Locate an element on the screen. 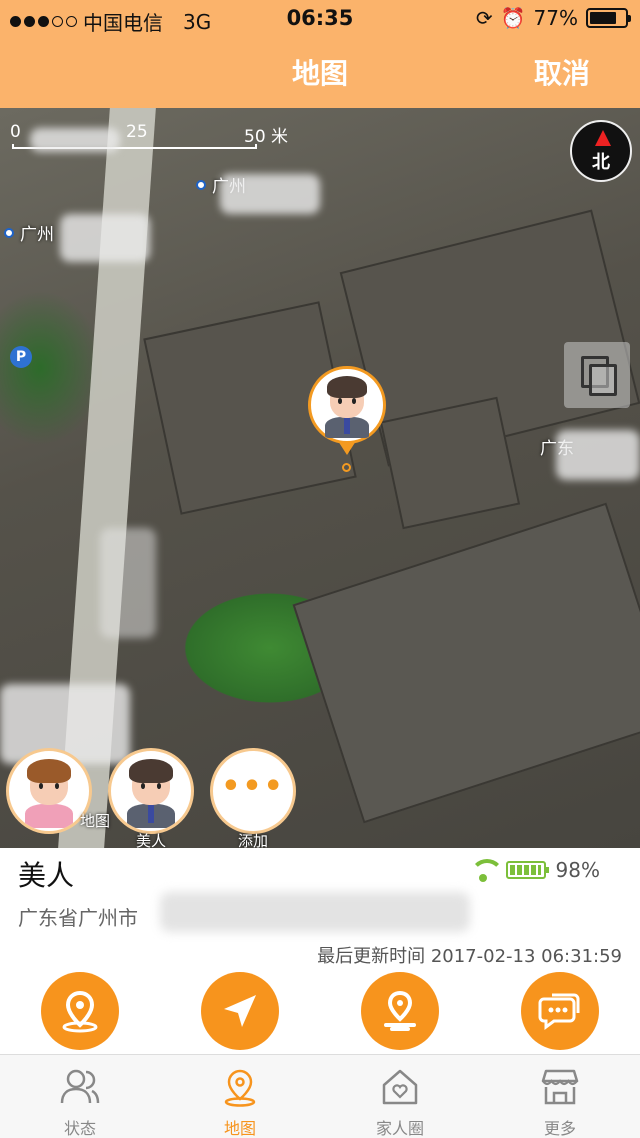 This screenshot has width=640, height=1138. add-member-label: 添加 is located at coordinates (252, 840).